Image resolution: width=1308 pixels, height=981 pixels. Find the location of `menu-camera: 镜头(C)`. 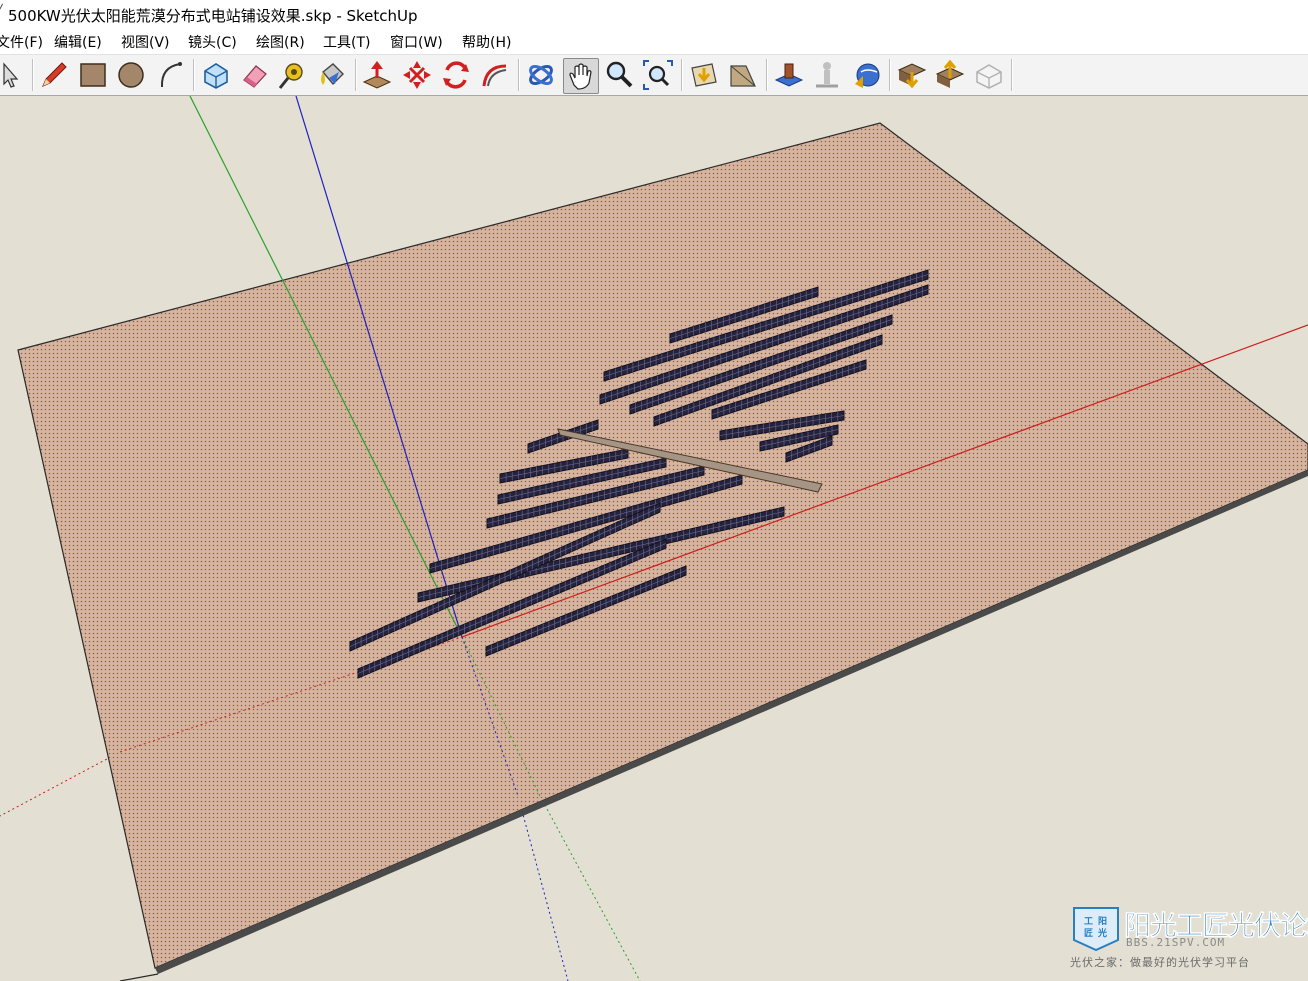

menu-camera: 镜头(C) is located at coordinates (212, 42).